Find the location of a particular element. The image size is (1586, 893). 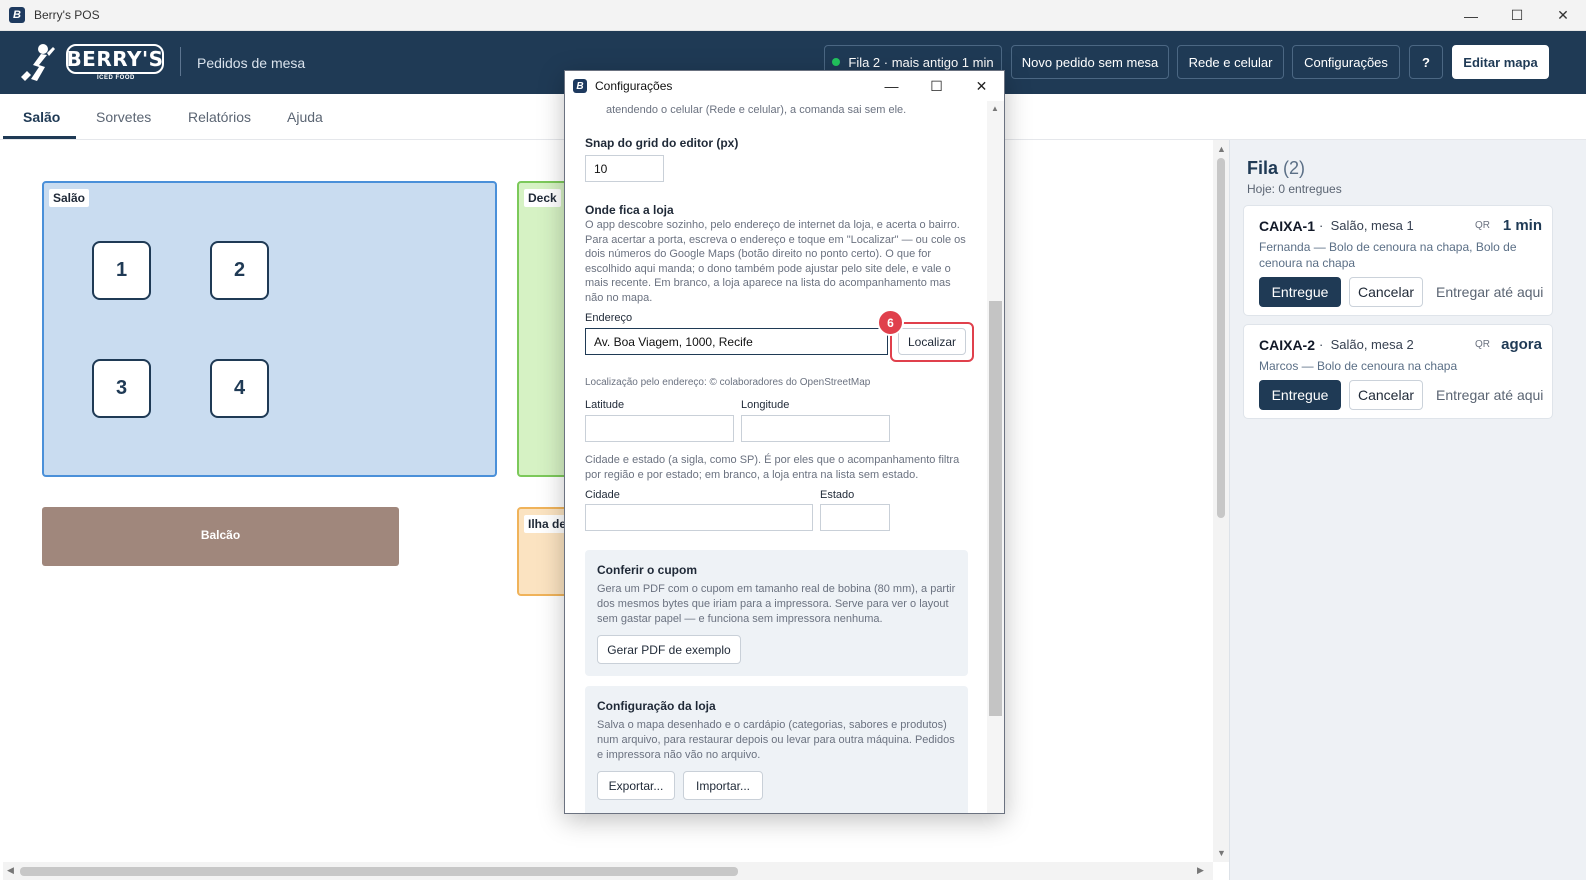

window-title: Berry's POS is located at coordinates (67, 15).